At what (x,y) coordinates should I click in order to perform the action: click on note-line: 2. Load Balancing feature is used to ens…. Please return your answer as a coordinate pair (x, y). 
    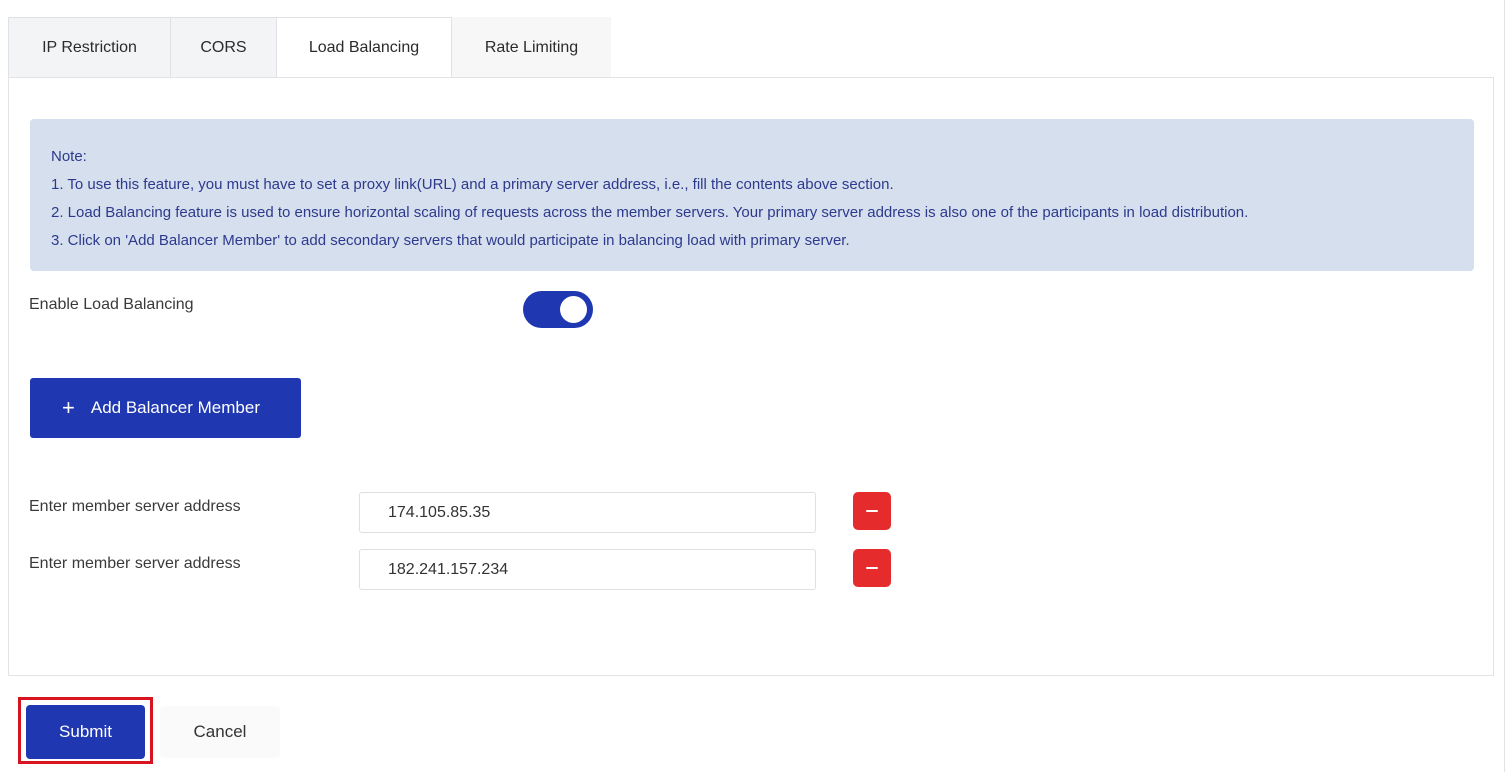
    Looking at the image, I should click on (650, 212).